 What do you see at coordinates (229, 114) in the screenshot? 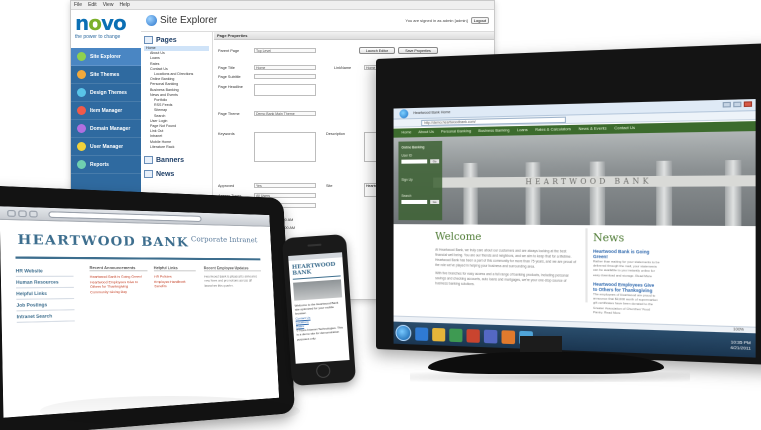
I see `page-theme-label: Page Theme` at bounding box center [229, 114].